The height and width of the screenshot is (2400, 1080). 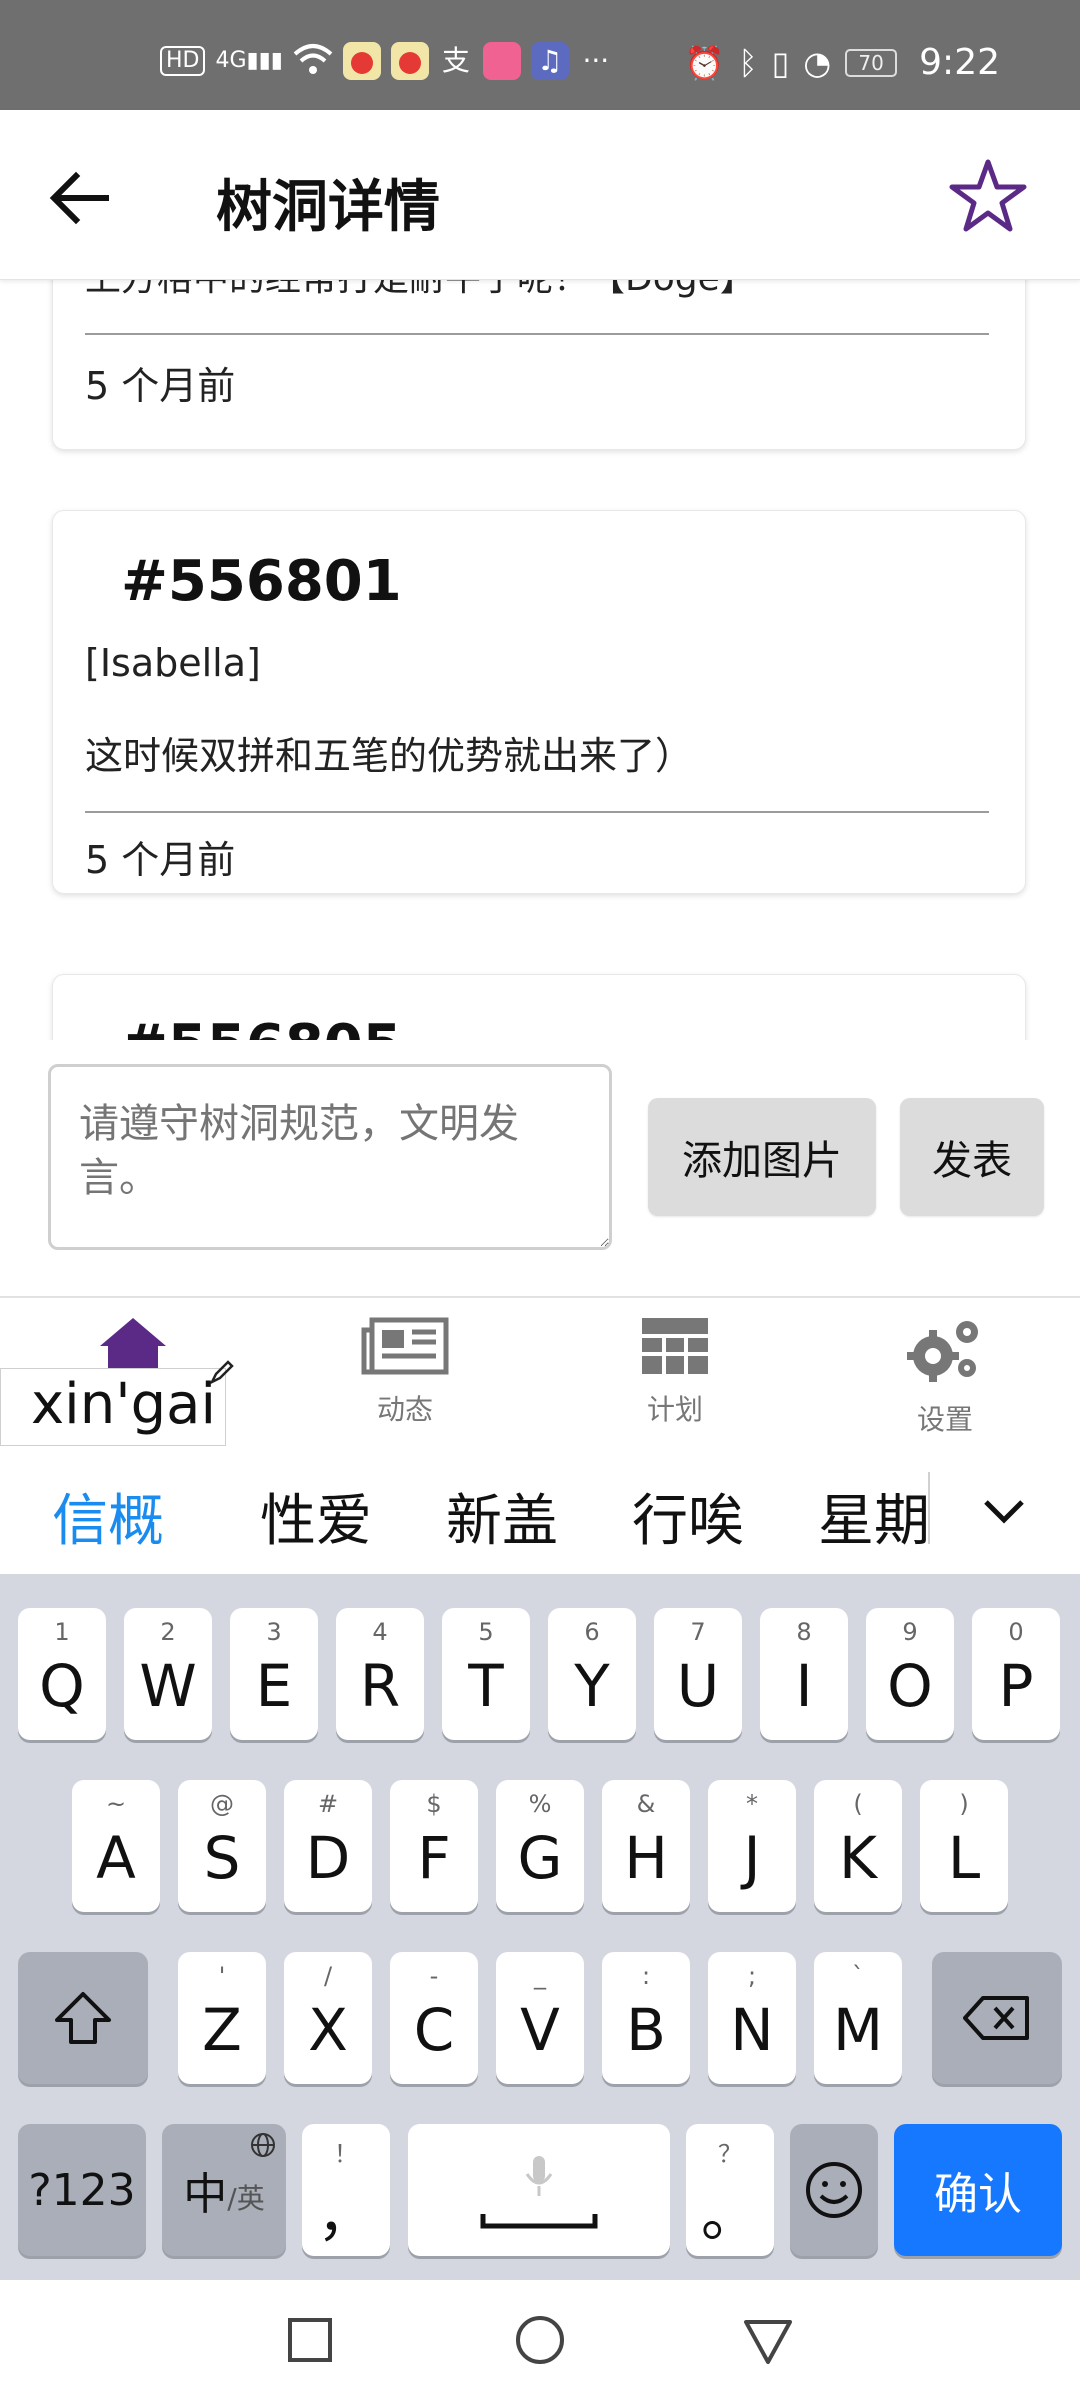 What do you see at coordinates (540, 1846) in the screenshot?
I see `key-g: % G` at bounding box center [540, 1846].